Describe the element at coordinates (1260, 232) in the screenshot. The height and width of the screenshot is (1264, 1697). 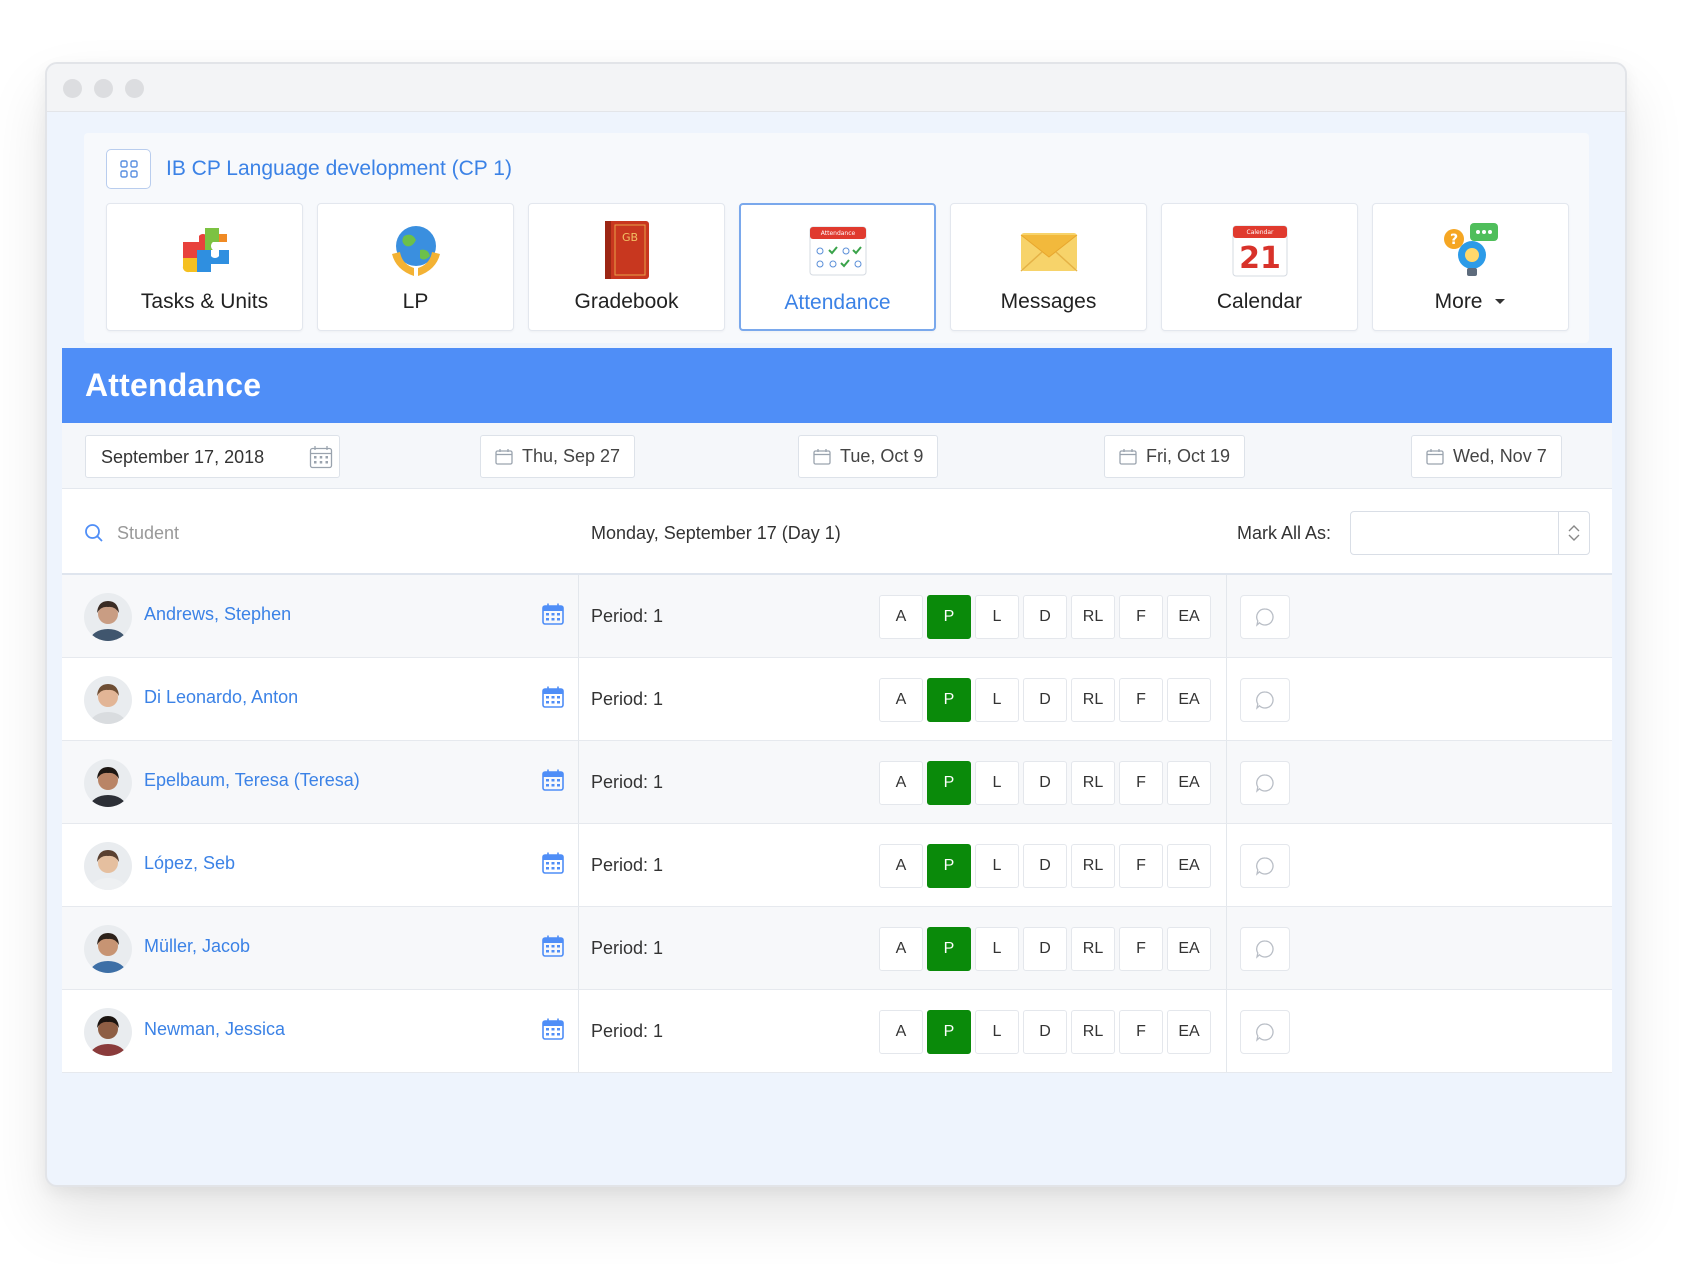
I see `svg-text: Calendar` at that location.